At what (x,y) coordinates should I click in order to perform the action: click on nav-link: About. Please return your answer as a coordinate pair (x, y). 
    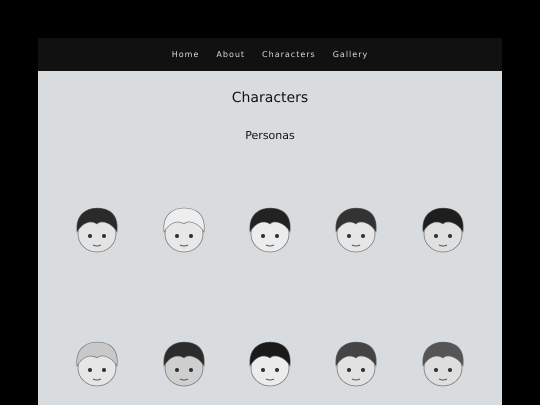
    Looking at the image, I should click on (231, 54).